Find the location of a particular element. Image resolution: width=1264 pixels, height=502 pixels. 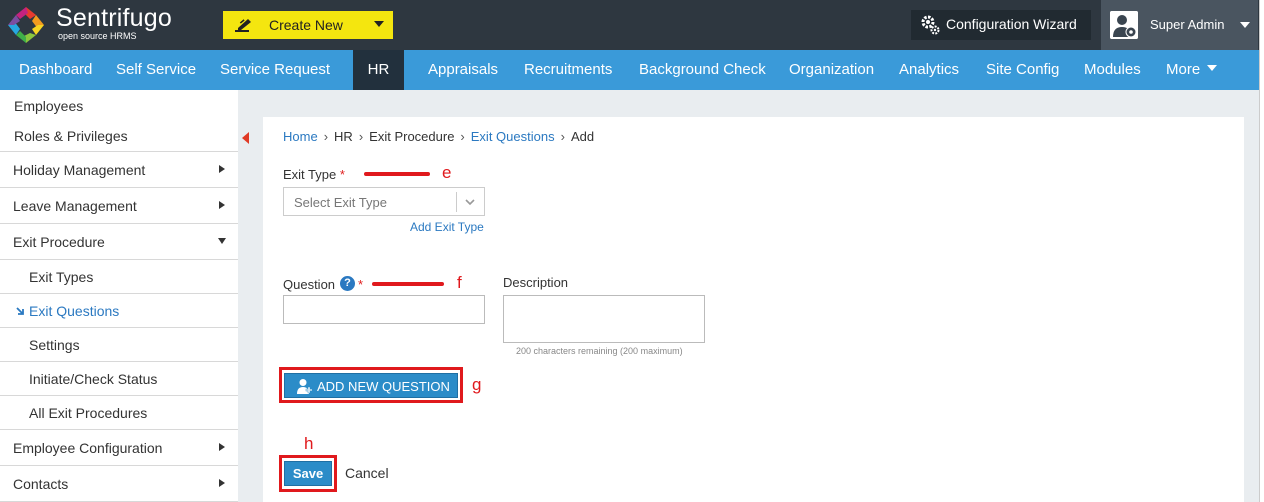

exit-type-select: Select Exit Type is located at coordinates (384, 201).